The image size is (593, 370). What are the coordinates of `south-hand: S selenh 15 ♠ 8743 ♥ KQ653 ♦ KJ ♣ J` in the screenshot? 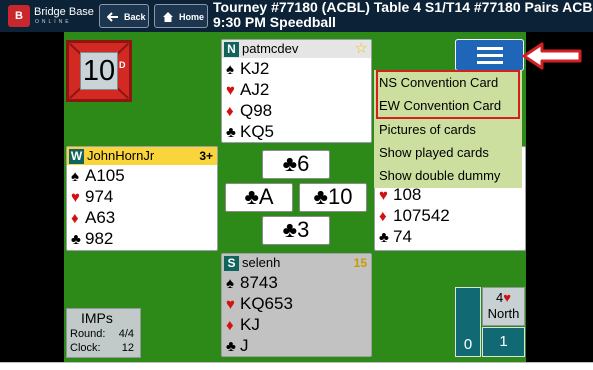 It's located at (296, 305).